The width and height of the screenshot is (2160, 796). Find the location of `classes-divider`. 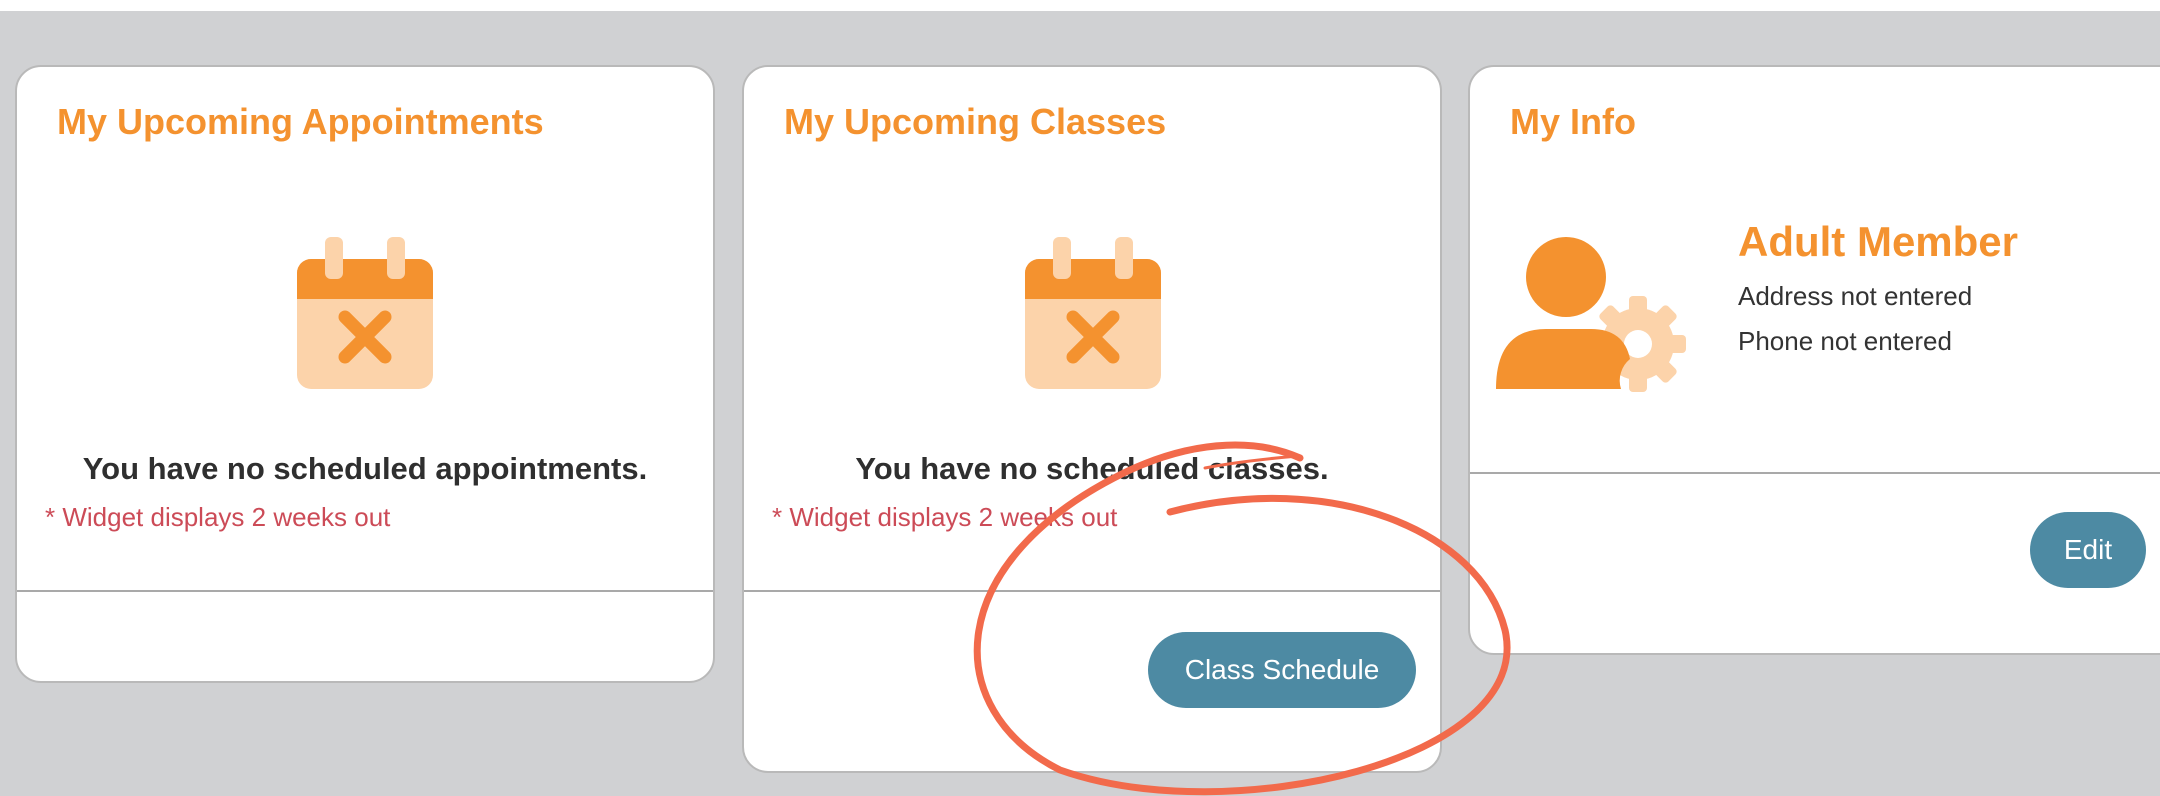

classes-divider is located at coordinates (1092, 591).